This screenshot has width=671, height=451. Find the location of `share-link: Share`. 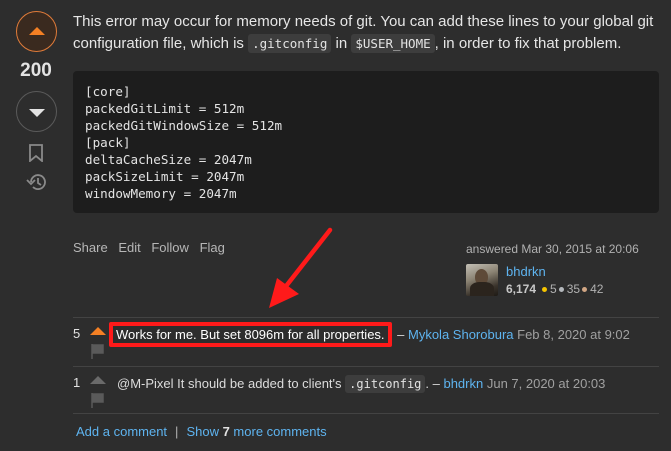

share-link: Share is located at coordinates (90, 247).